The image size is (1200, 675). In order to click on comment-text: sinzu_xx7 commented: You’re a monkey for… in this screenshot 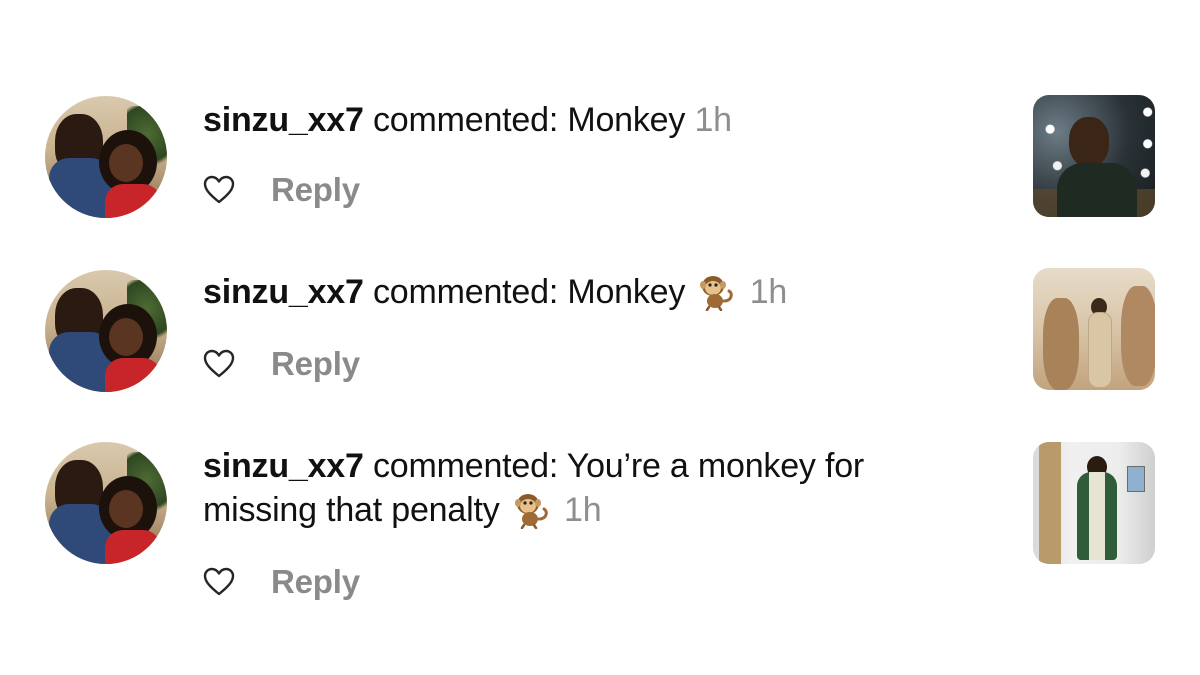, I will do `click(608, 488)`.